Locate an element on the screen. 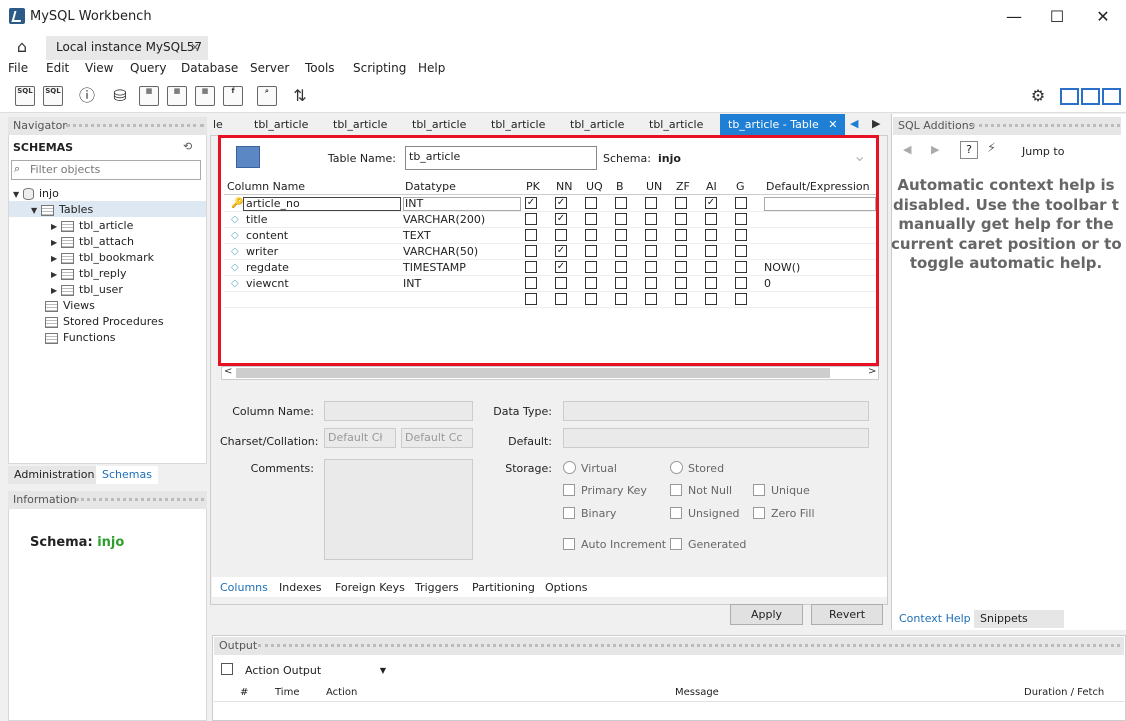 The image size is (1126, 721). collapse-arrow-icon: ▼ is located at coordinates (36, 211).